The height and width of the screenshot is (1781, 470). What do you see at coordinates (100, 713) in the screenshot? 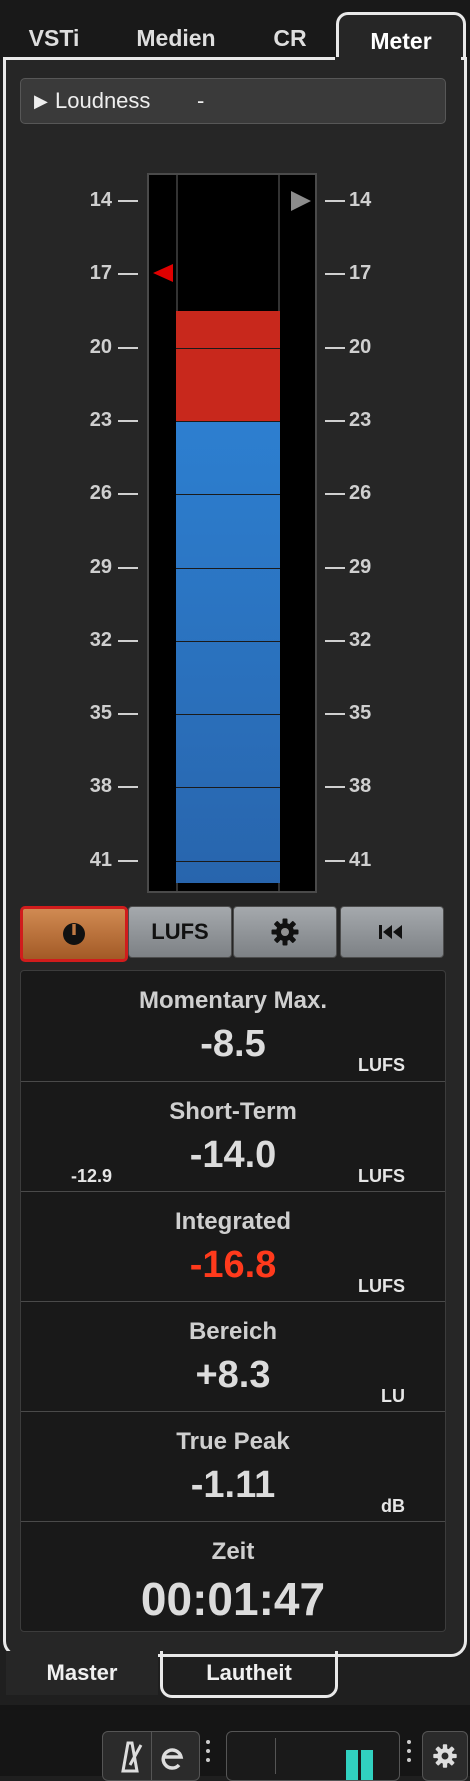
I see `scale-tick-label-left: 35` at bounding box center [100, 713].